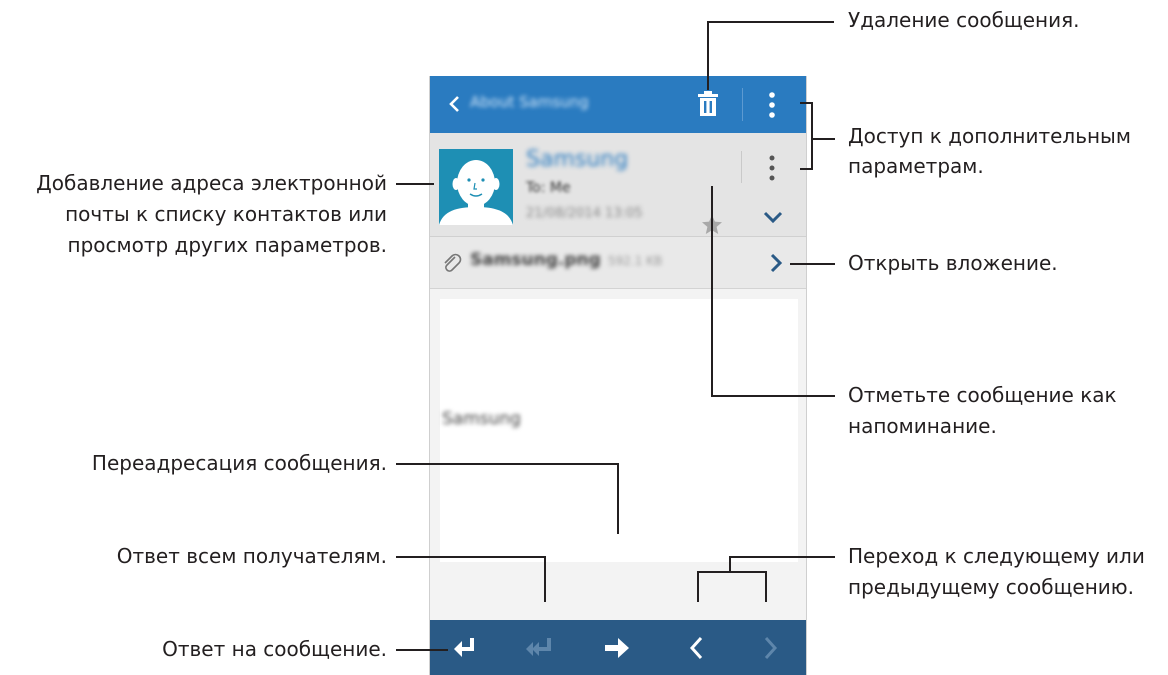 The image size is (1168, 675). Describe the element at coordinates (548, 188) in the screenshot. I see `recipient-label: To: Me` at that location.